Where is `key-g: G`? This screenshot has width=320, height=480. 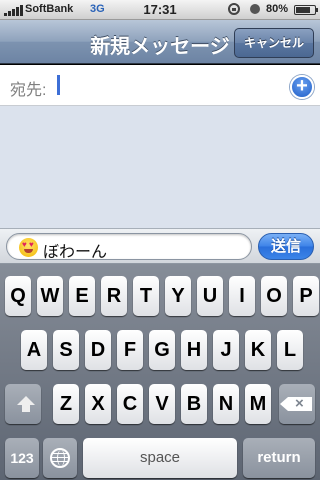
key-g: G is located at coordinates (162, 350).